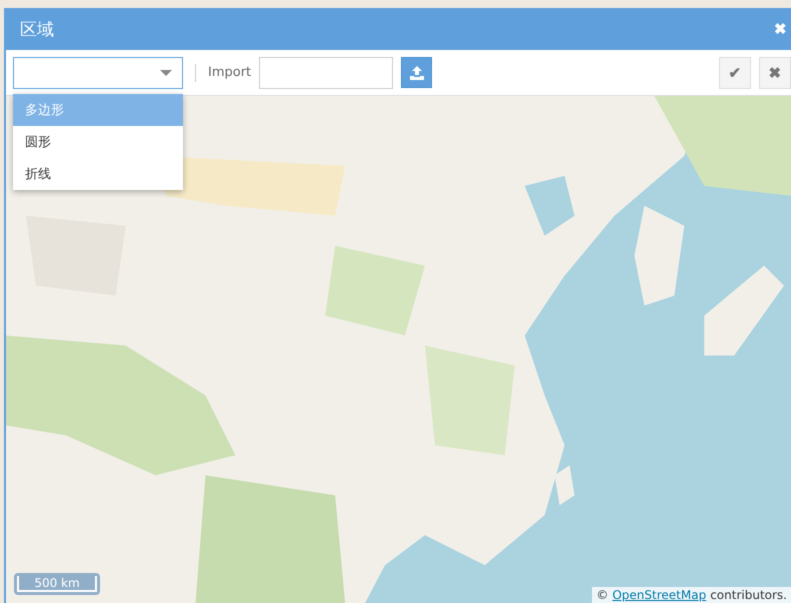 The height and width of the screenshot is (603, 791). I want to click on upload-icon, so click(416, 72).